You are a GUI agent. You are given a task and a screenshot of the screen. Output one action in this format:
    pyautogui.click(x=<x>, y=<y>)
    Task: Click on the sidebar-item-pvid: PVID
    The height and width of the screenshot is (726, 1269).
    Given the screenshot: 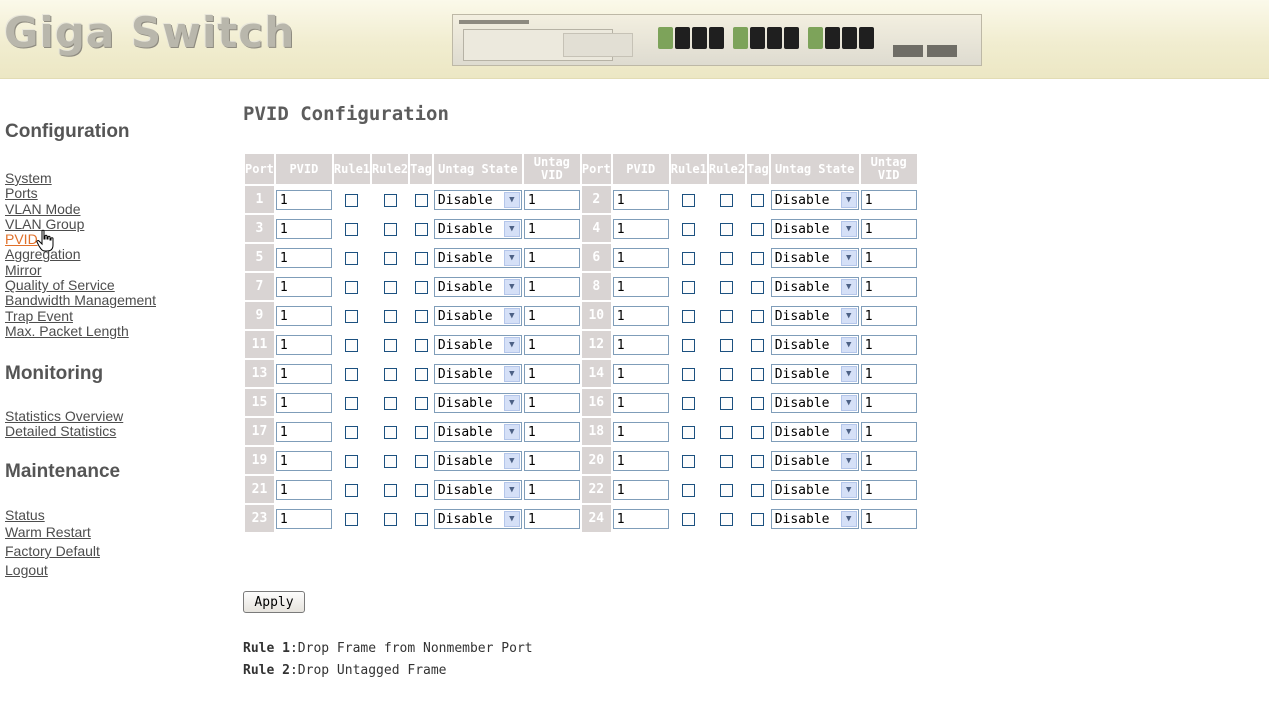 What is the action you would take?
    pyautogui.click(x=80, y=239)
    